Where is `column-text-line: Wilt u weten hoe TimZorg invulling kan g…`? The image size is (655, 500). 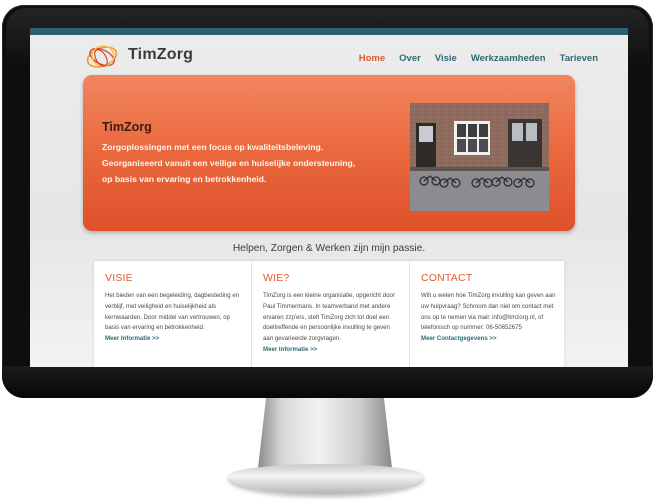 column-text-line: Wilt u weten hoe TimZorg invulling kan g… is located at coordinates (488, 295).